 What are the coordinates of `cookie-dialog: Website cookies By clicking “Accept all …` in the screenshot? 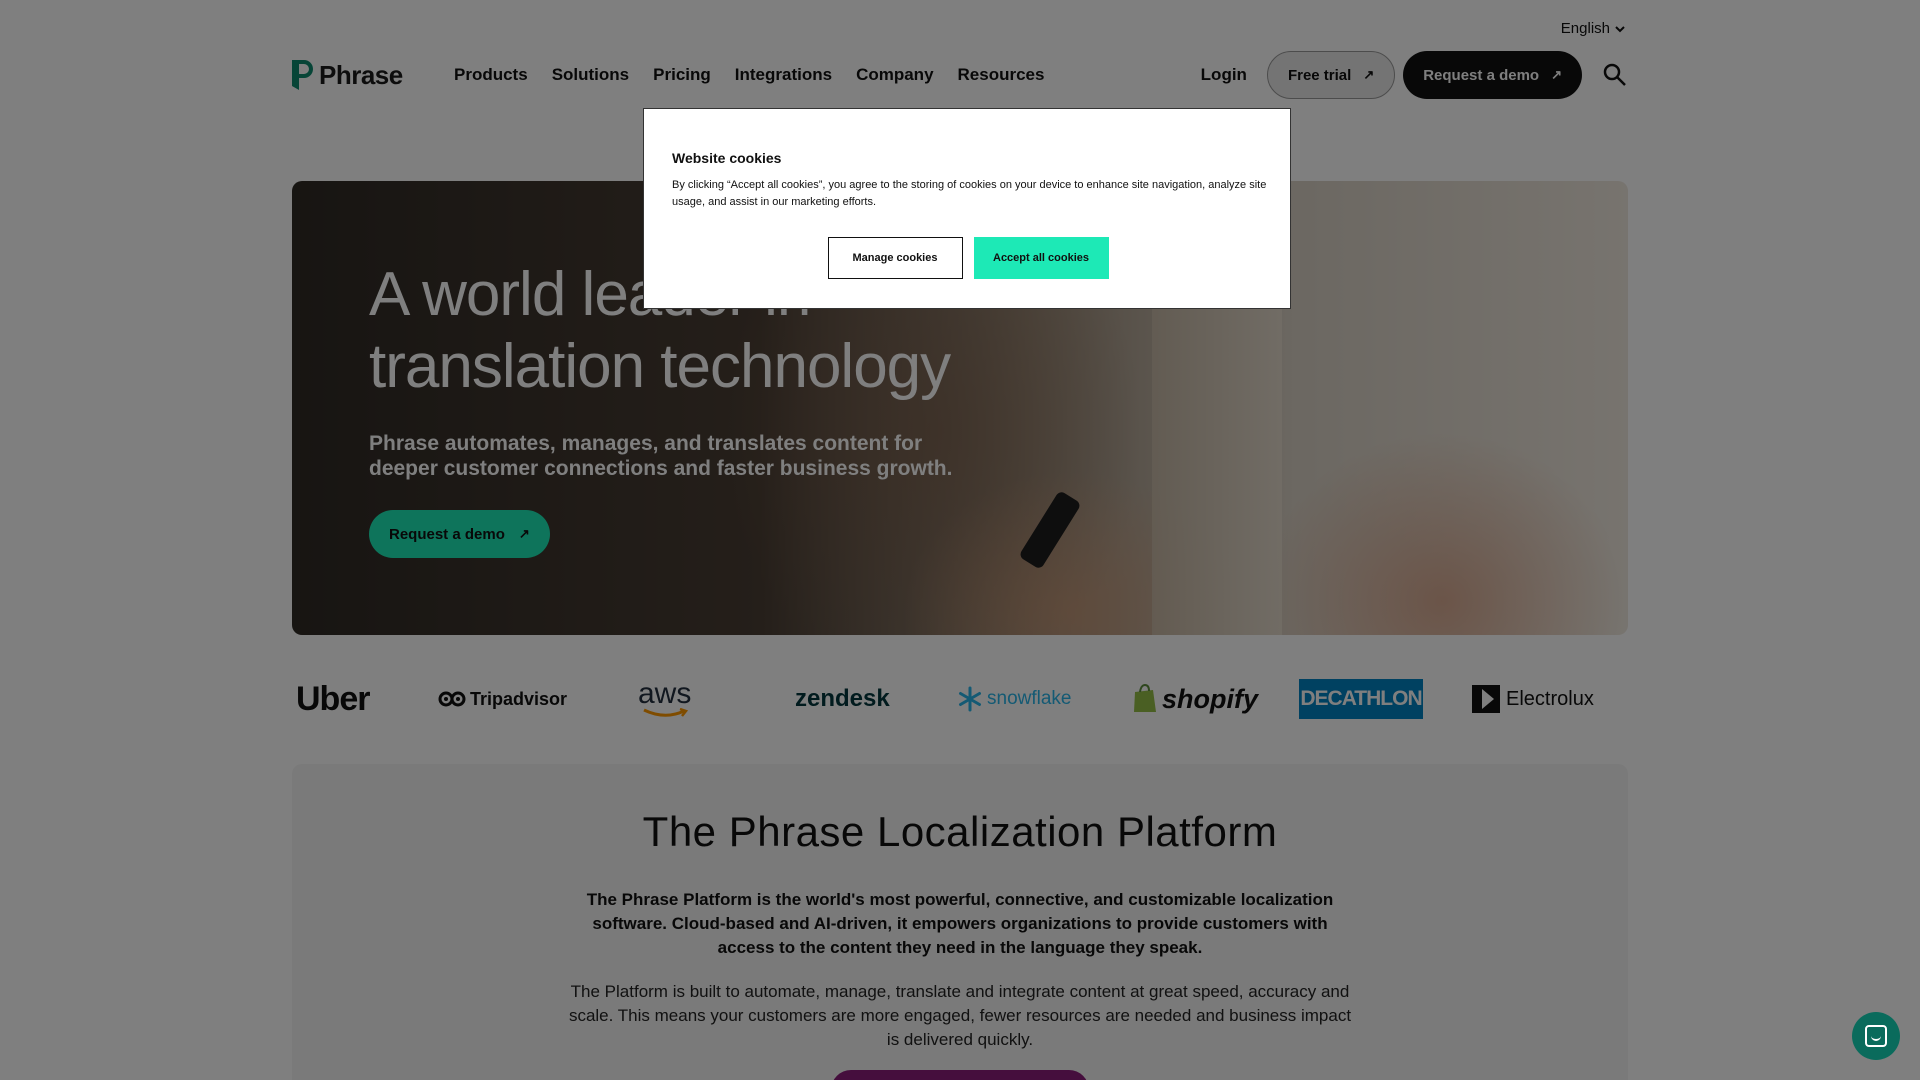 It's located at (967, 208).